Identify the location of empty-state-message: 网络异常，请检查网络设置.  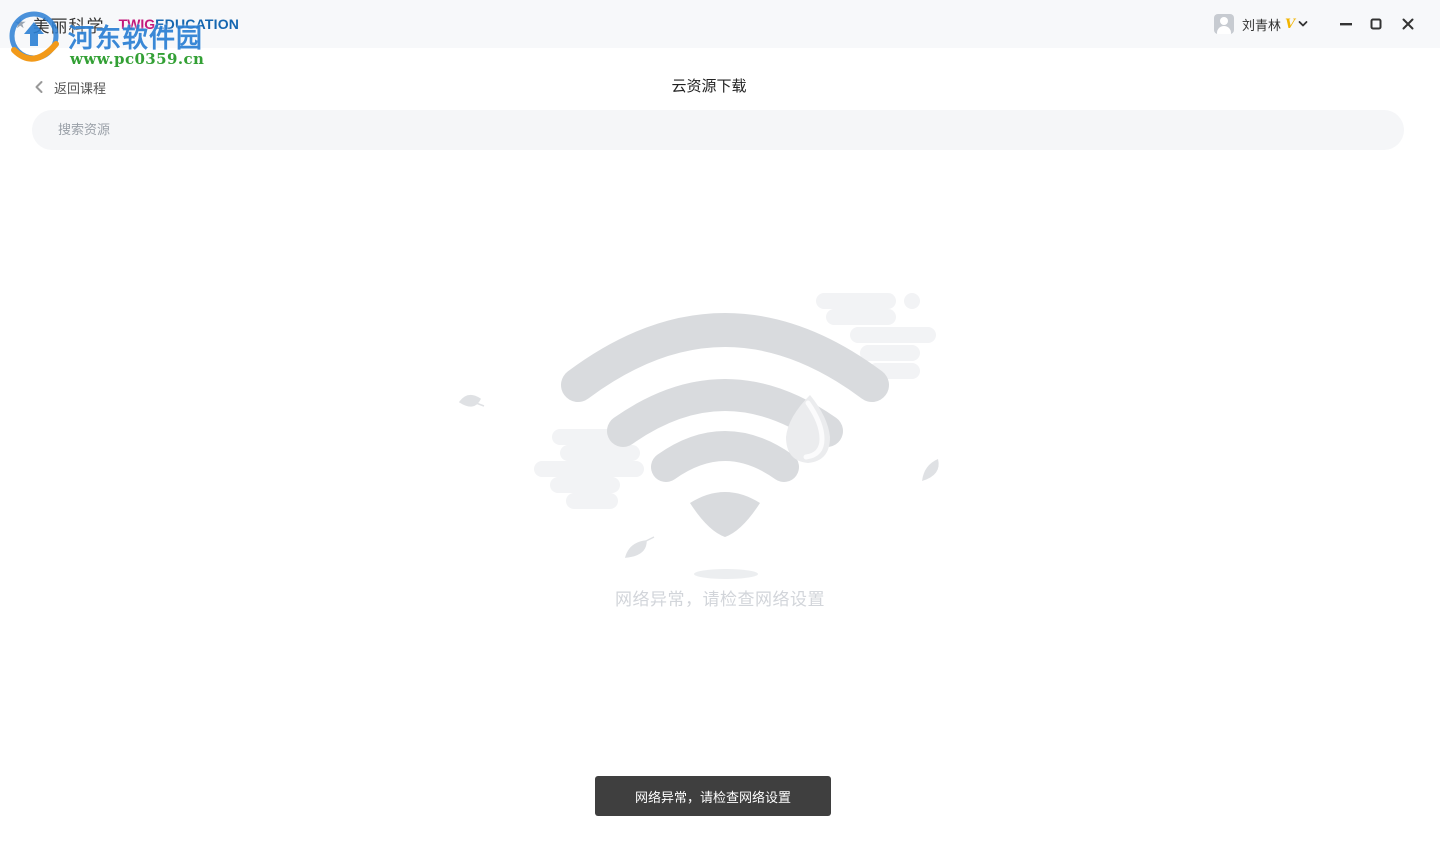
(720, 600).